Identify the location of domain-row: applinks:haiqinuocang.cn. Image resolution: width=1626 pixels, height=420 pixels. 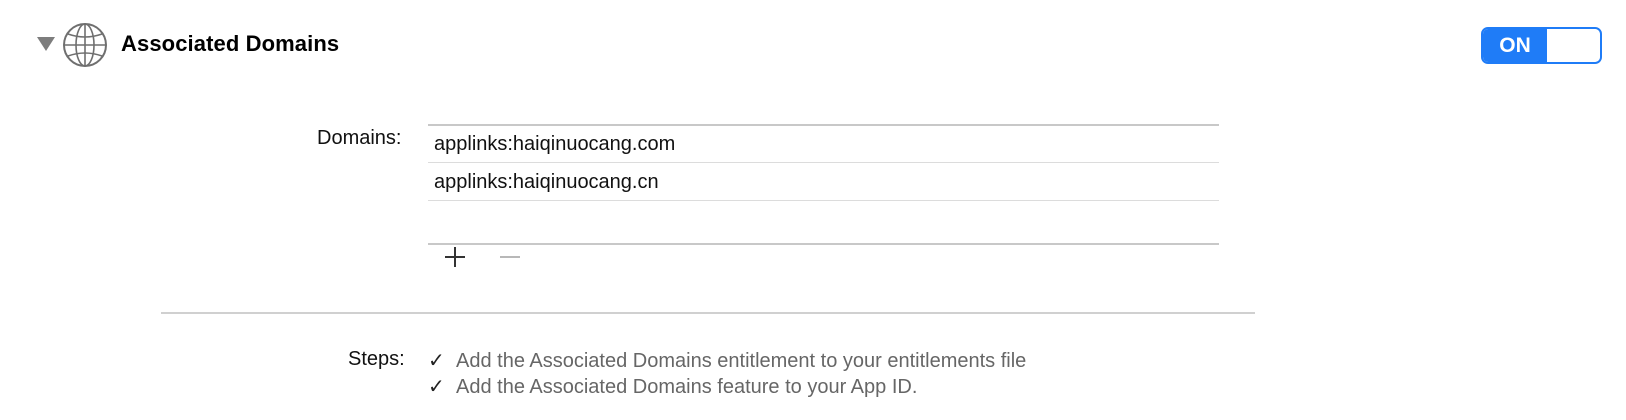
(823, 182).